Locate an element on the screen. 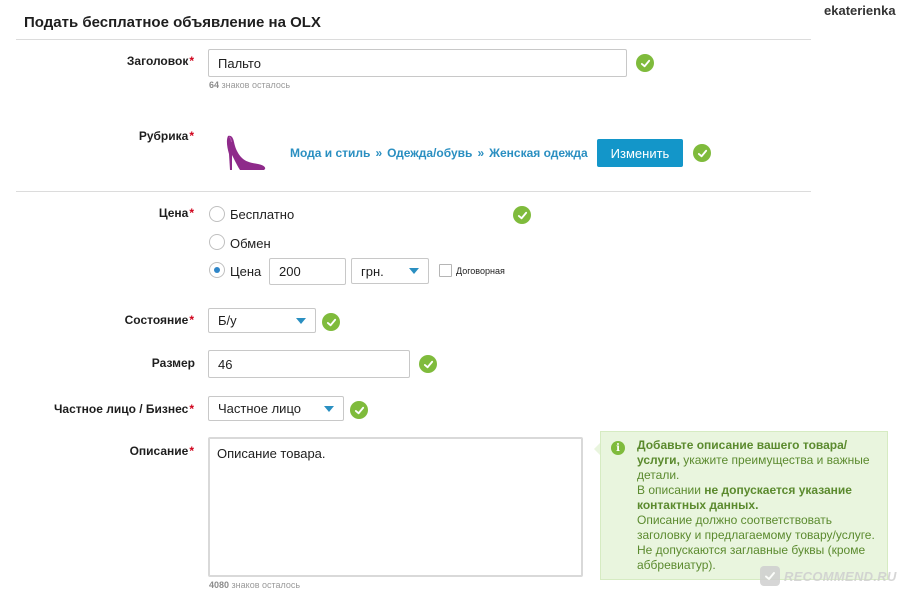 This screenshot has height=600, width=904. title-label: Заголовок* is located at coordinates (160, 61).